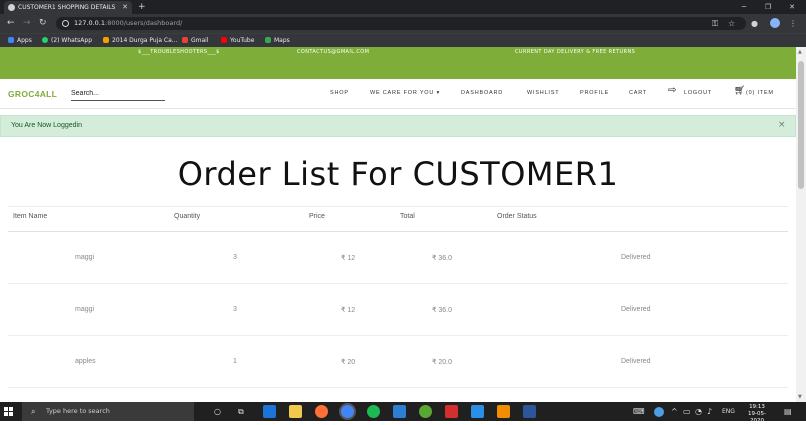 The width and height of the screenshot is (806, 425). What do you see at coordinates (698, 93) in the screenshot?
I see `nav-logout: LOGOUT` at bounding box center [698, 93].